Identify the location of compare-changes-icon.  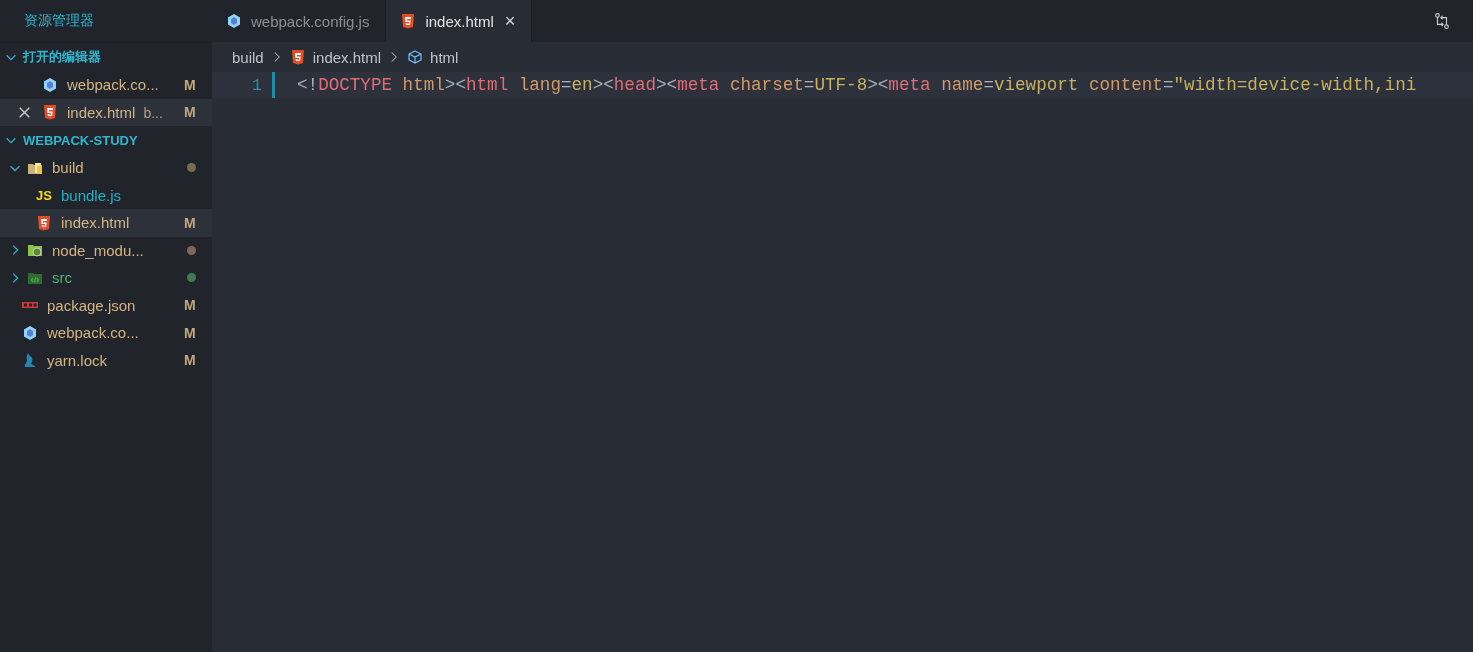
(1442, 21).